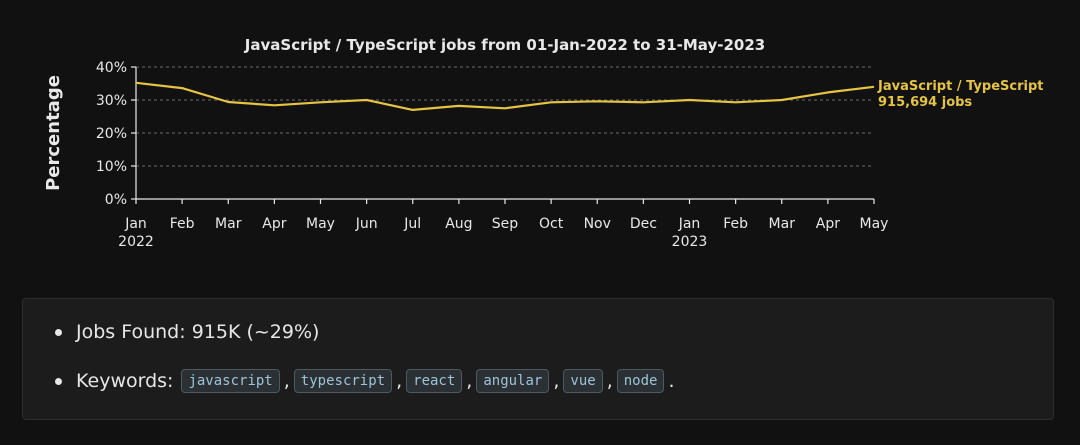 This screenshot has width=1080, height=445. What do you see at coordinates (960, 86) in the screenshot?
I see `series-end-label: JavaScript / TypeScript` at bounding box center [960, 86].